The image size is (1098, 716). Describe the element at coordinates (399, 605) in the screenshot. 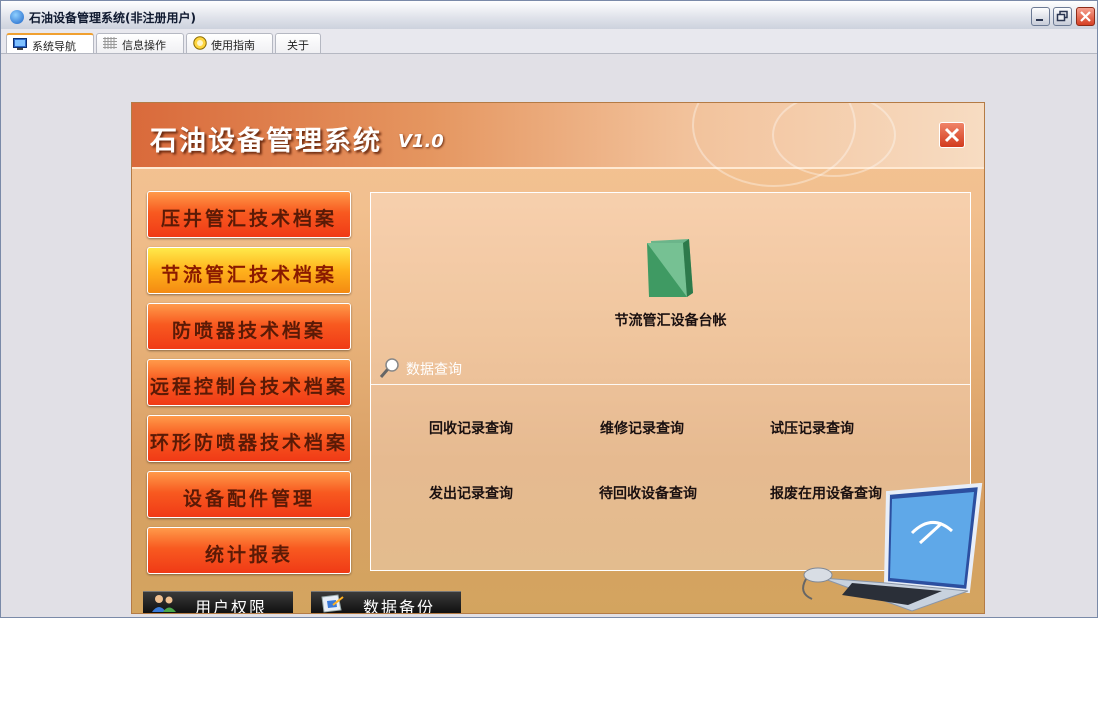

I see `bottom-button-label: 数据备份` at that location.